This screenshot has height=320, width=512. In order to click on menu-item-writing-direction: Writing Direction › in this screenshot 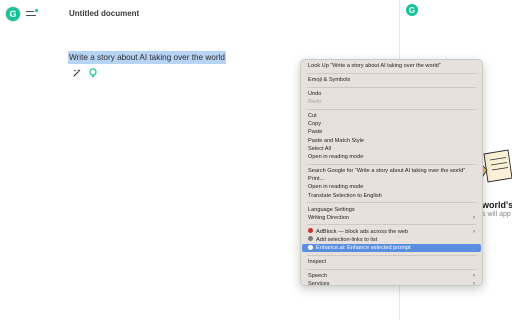, I will do `click(391, 218)`.